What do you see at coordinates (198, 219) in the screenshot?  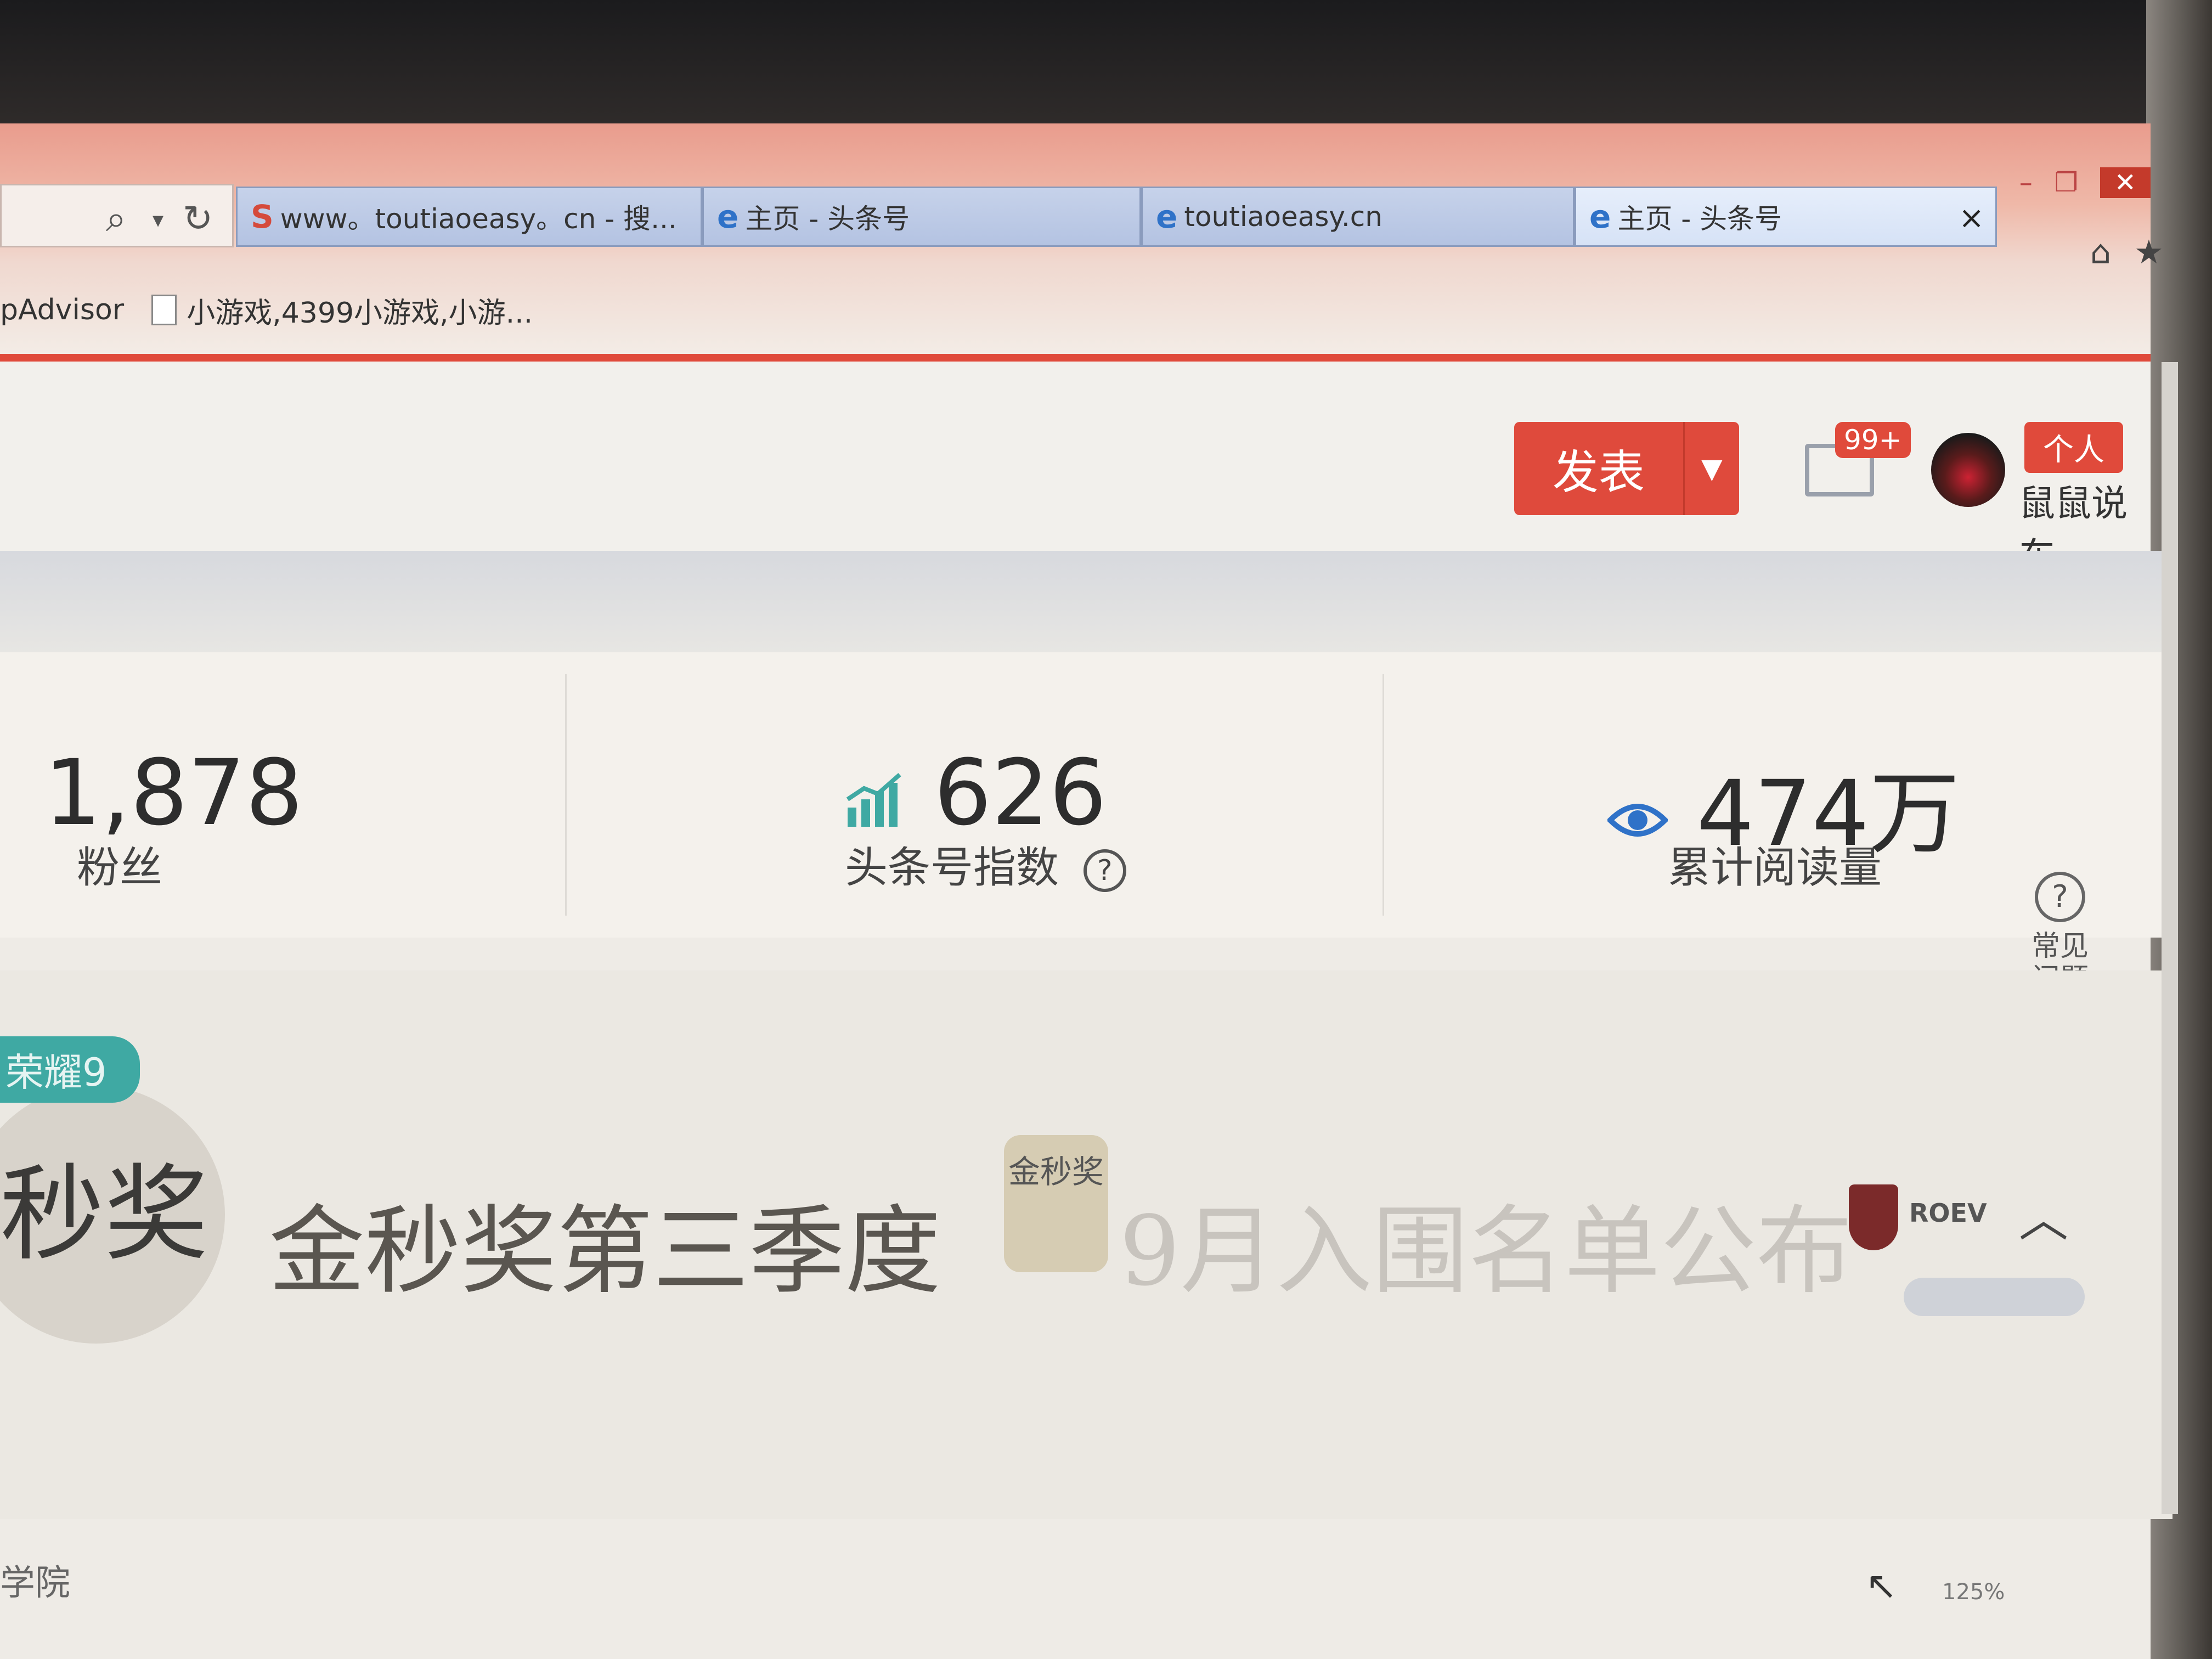 I see `refresh-icon: ↻` at bounding box center [198, 219].